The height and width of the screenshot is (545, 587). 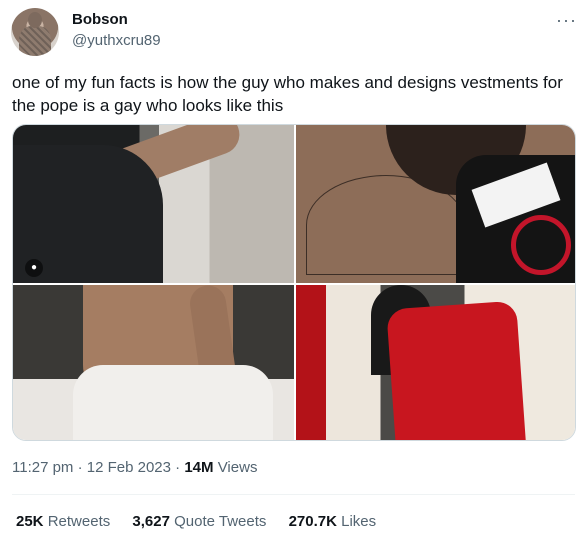 What do you see at coordinates (173, 402) in the screenshot?
I see `photo-sheet` at bounding box center [173, 402].